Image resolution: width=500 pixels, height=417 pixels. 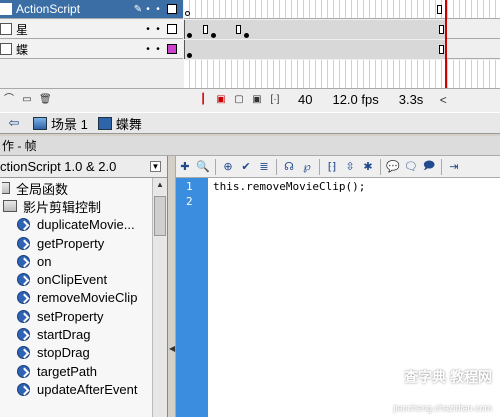 I want to click on frames-butterfly, so click(x=342, y=49).